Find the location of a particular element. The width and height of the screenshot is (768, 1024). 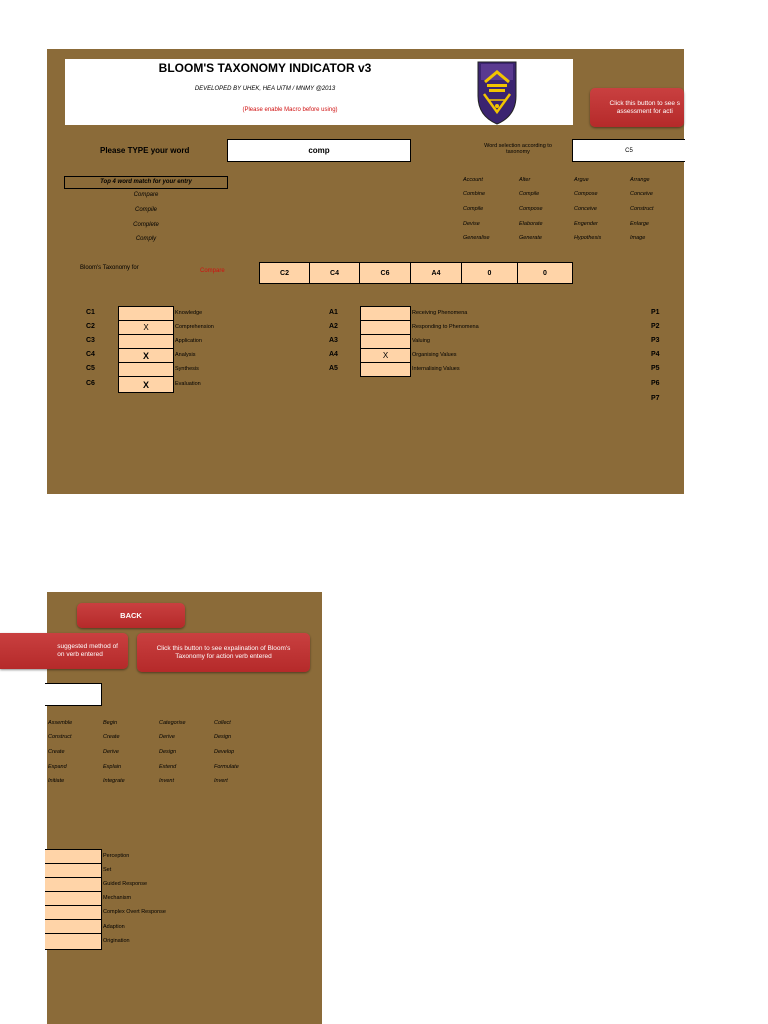

word-selection-label: Word selection according to taxonomy is located at coordinates (518, 149).